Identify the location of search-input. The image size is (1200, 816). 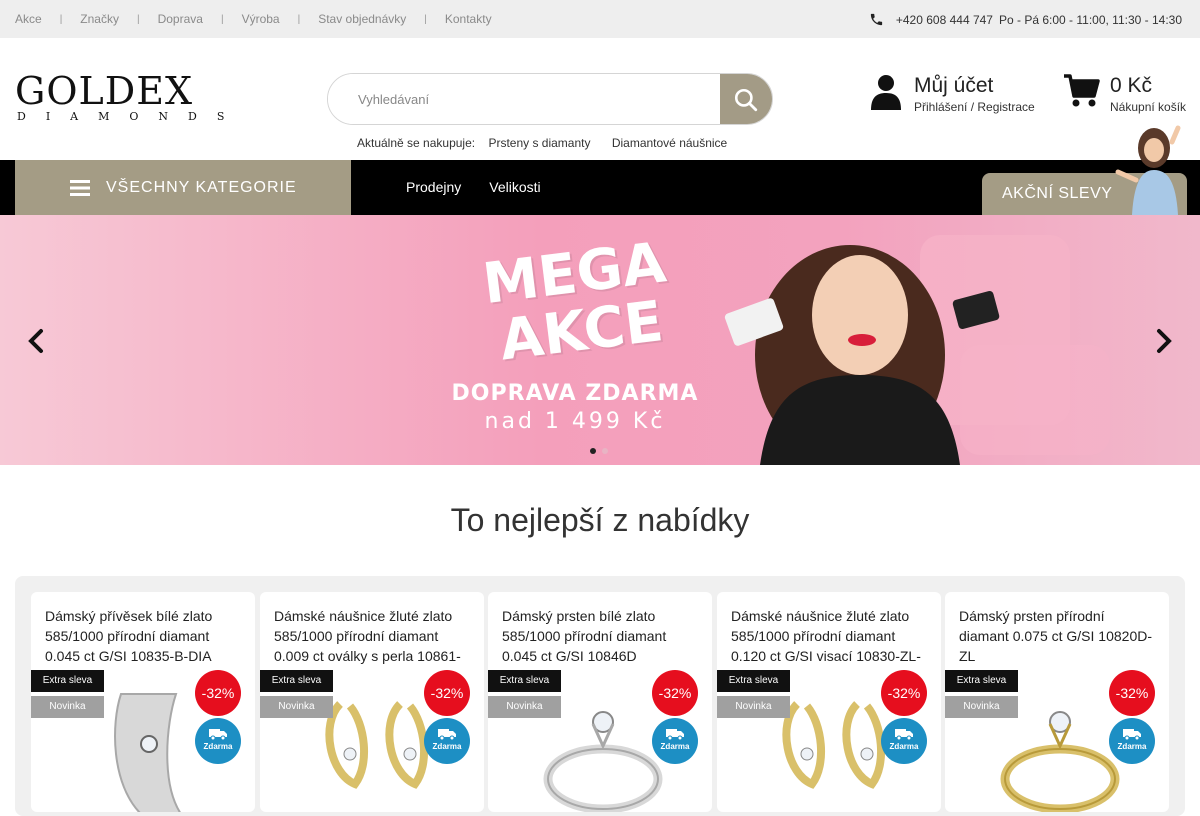
(524, 99).